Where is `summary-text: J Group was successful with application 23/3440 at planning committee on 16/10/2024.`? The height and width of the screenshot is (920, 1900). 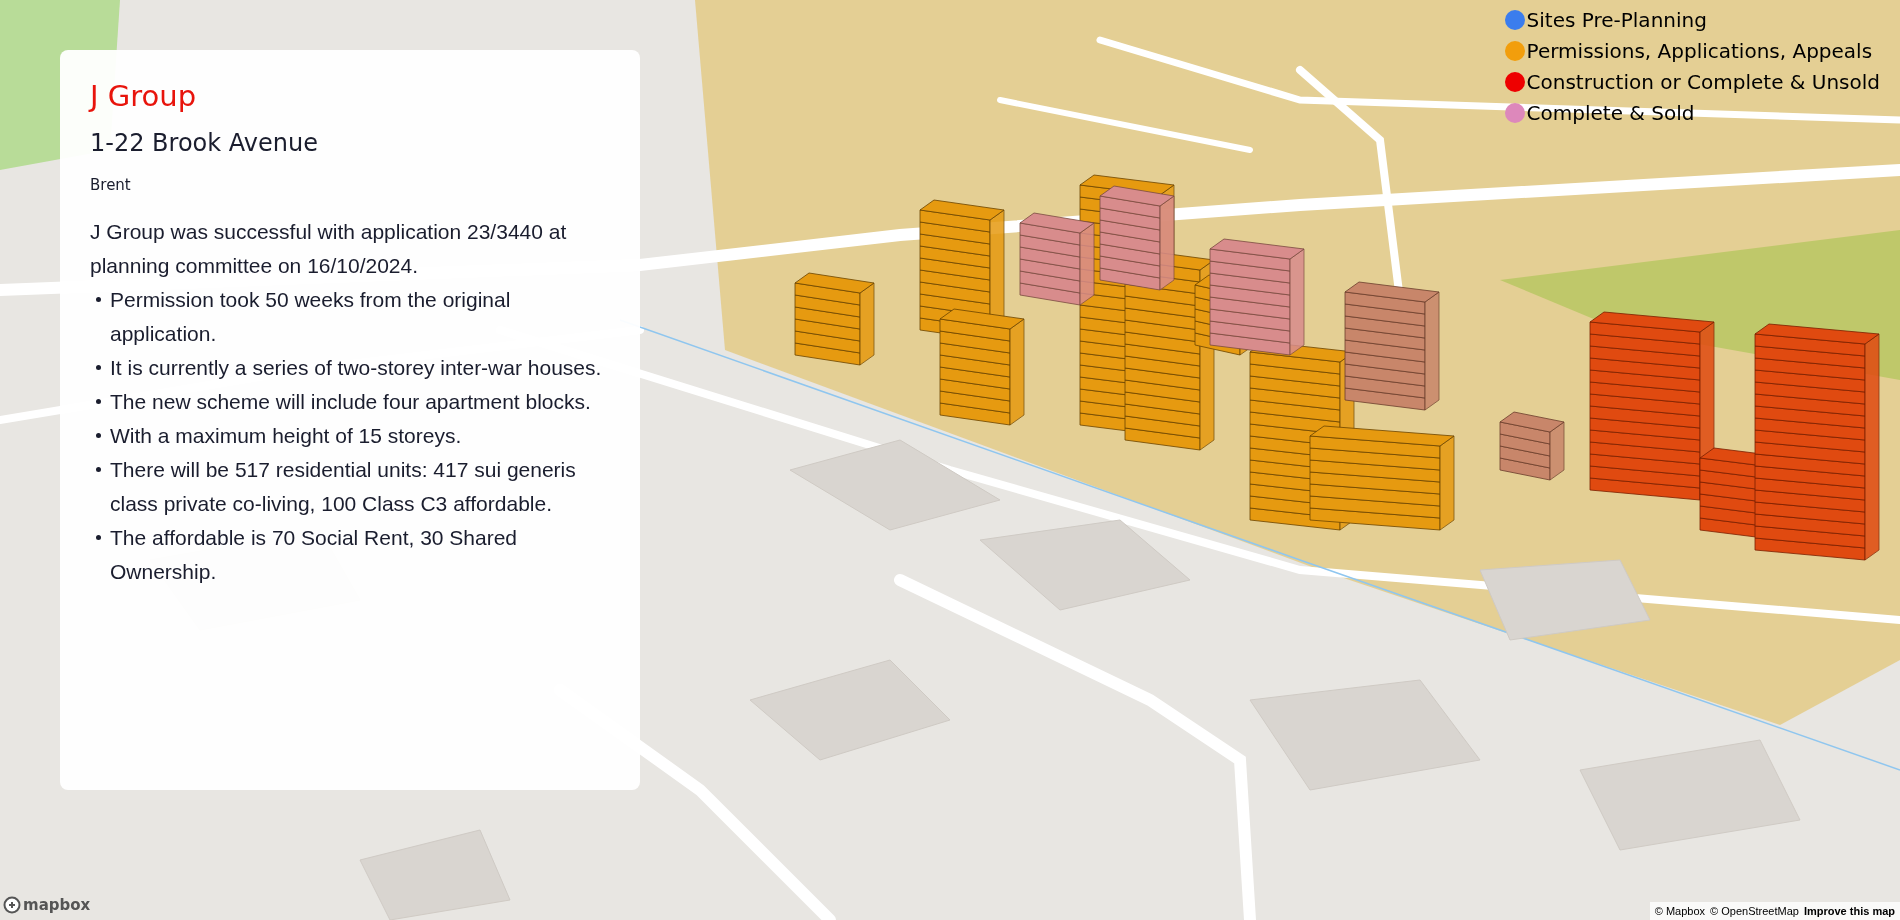 summary-text: J Group was successful with application 23/3440 at planning committee on 16/10/2024. is located at coordinates (329, 248).